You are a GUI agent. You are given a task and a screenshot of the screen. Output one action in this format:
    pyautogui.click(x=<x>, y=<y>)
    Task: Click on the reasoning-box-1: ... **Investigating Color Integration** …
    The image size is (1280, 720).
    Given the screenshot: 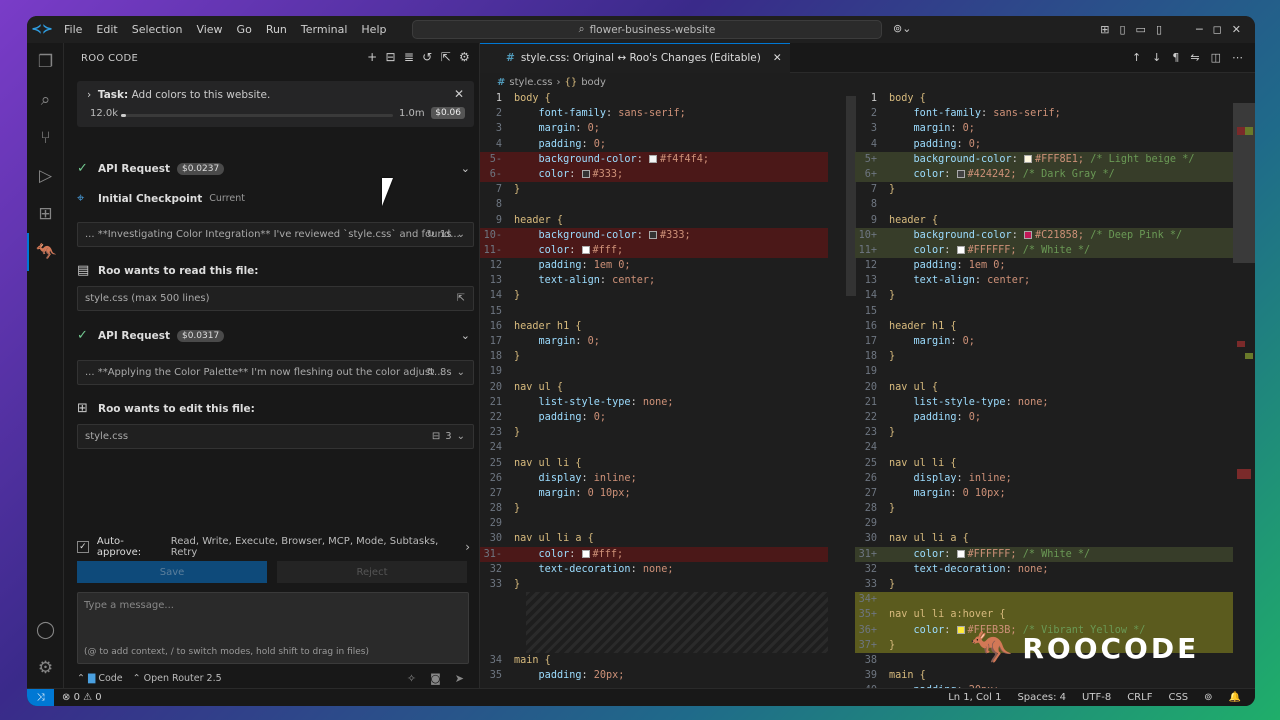 What is the action you would take?
    pyautogui.click(x=275, y=234)
    